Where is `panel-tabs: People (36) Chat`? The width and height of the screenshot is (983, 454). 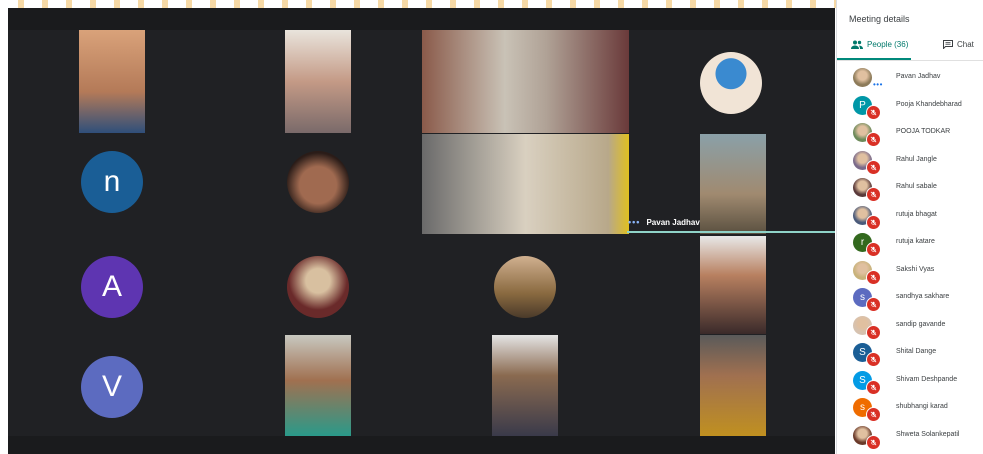 panel-tabs: People (36) Chat is located at coordinates (910, 47).